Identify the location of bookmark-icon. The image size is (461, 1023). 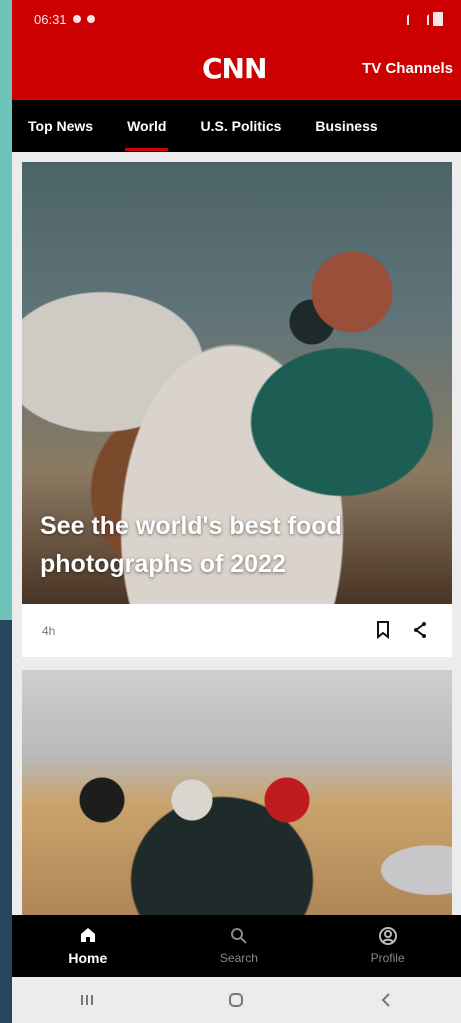
(383, 630).